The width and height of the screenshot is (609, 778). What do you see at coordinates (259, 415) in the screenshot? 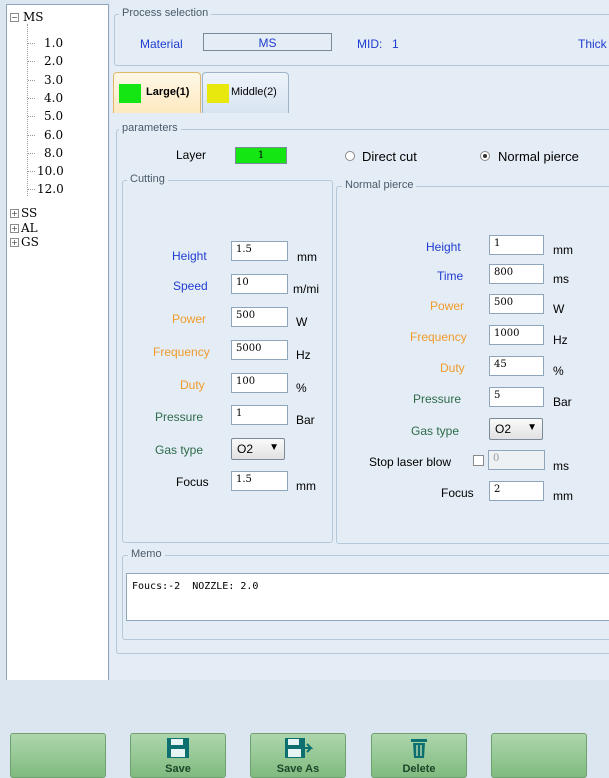
I see `cutting-pressure-input: 1` at bounding box center [259, 415].